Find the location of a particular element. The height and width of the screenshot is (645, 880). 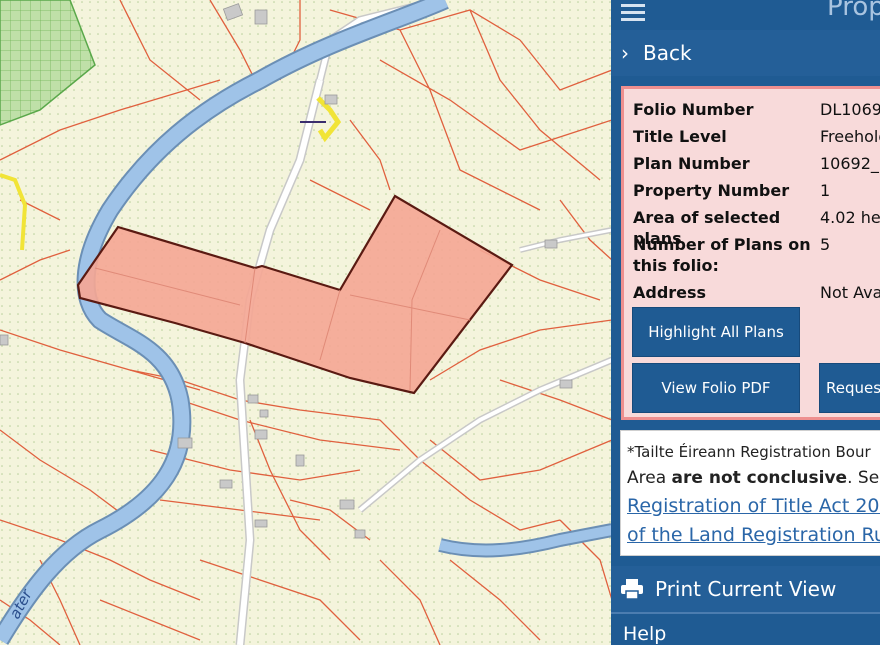

detail-label: Plan Number is located at coordinates (691, 163).